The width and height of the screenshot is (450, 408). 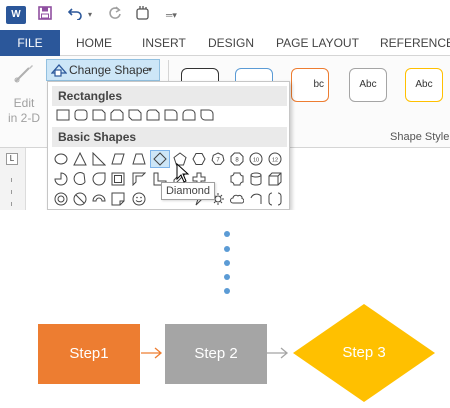 I want to click on step2-shape: Step 2, so click(x=216, y=354).